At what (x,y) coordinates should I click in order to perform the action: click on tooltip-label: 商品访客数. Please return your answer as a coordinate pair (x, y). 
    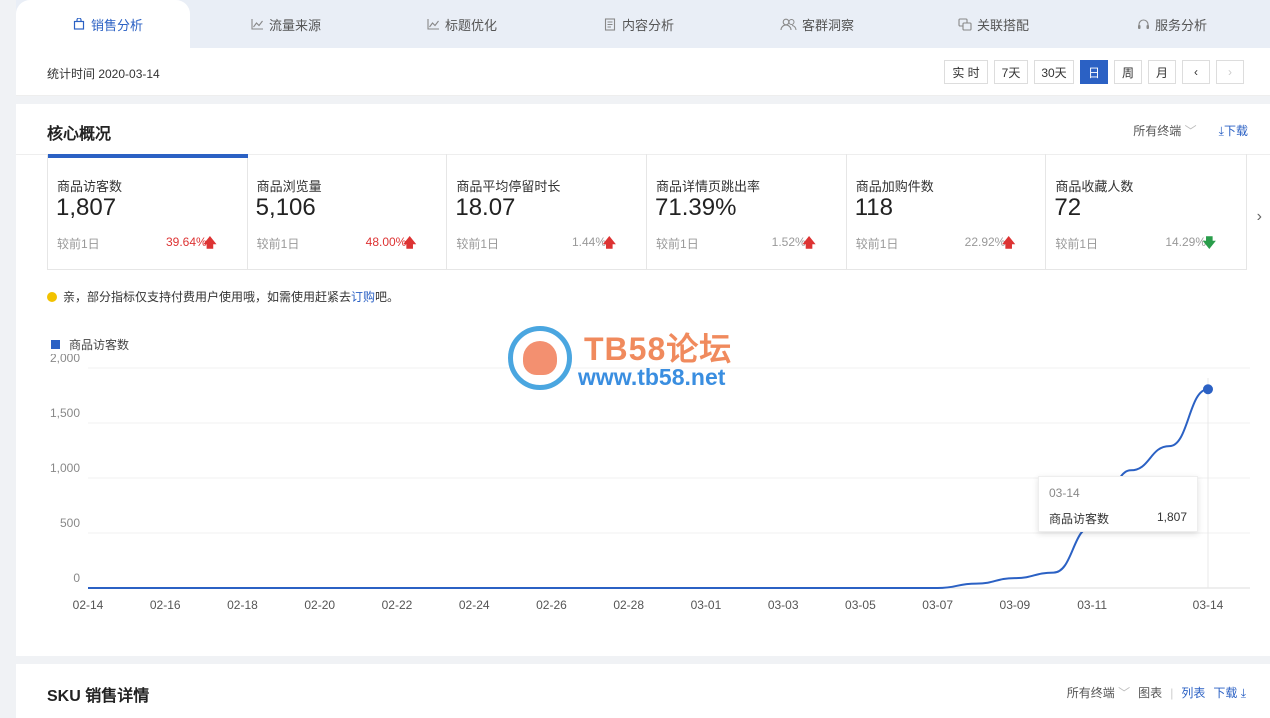
    Looking at the image, I should click on (1079, 519).